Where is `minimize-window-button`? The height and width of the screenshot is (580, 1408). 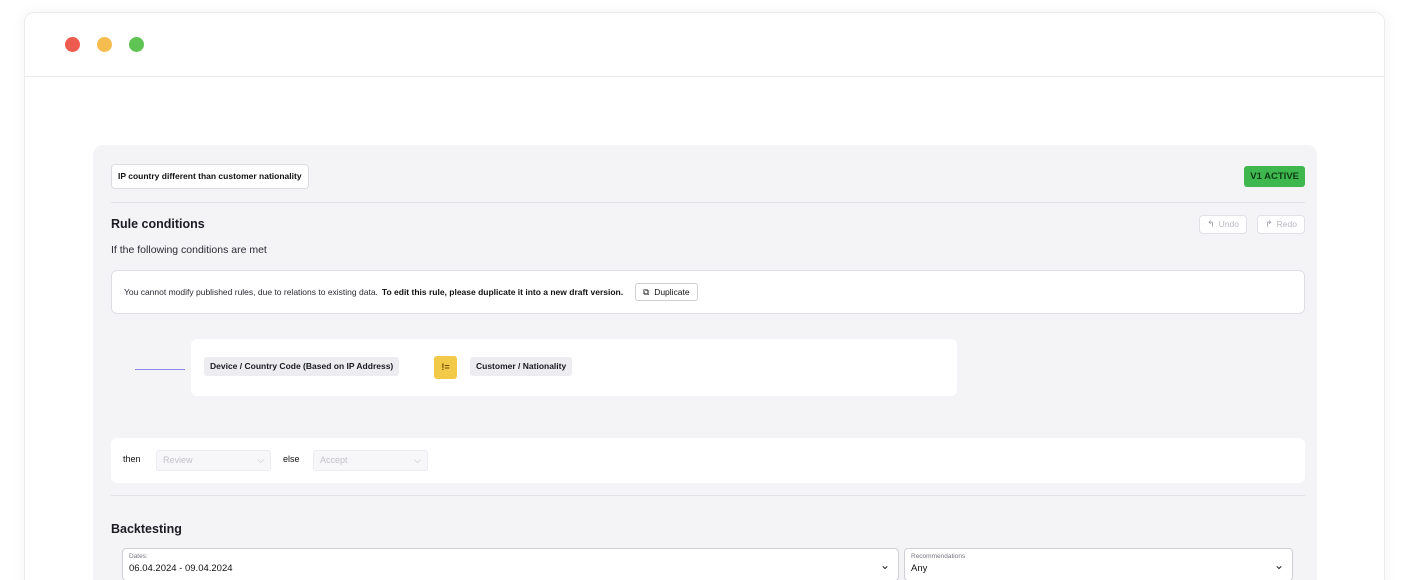 minimize-window-button is located at coordinates (104, 44).